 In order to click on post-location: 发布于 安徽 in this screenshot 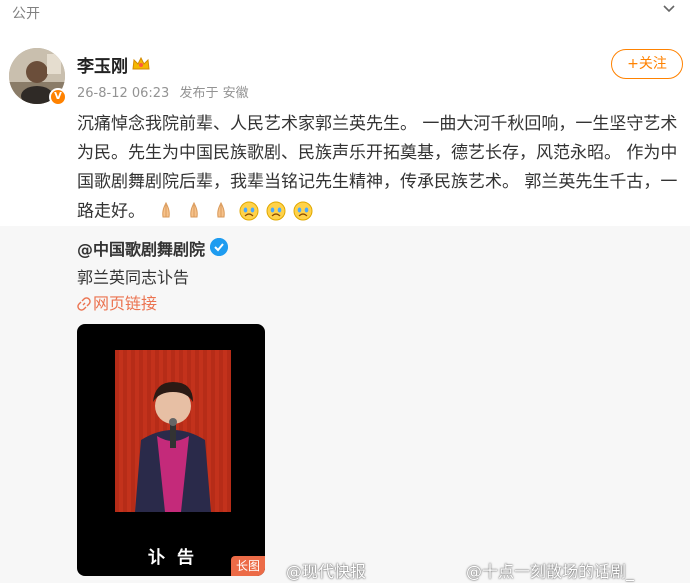, I will do `click(214, 93)`.